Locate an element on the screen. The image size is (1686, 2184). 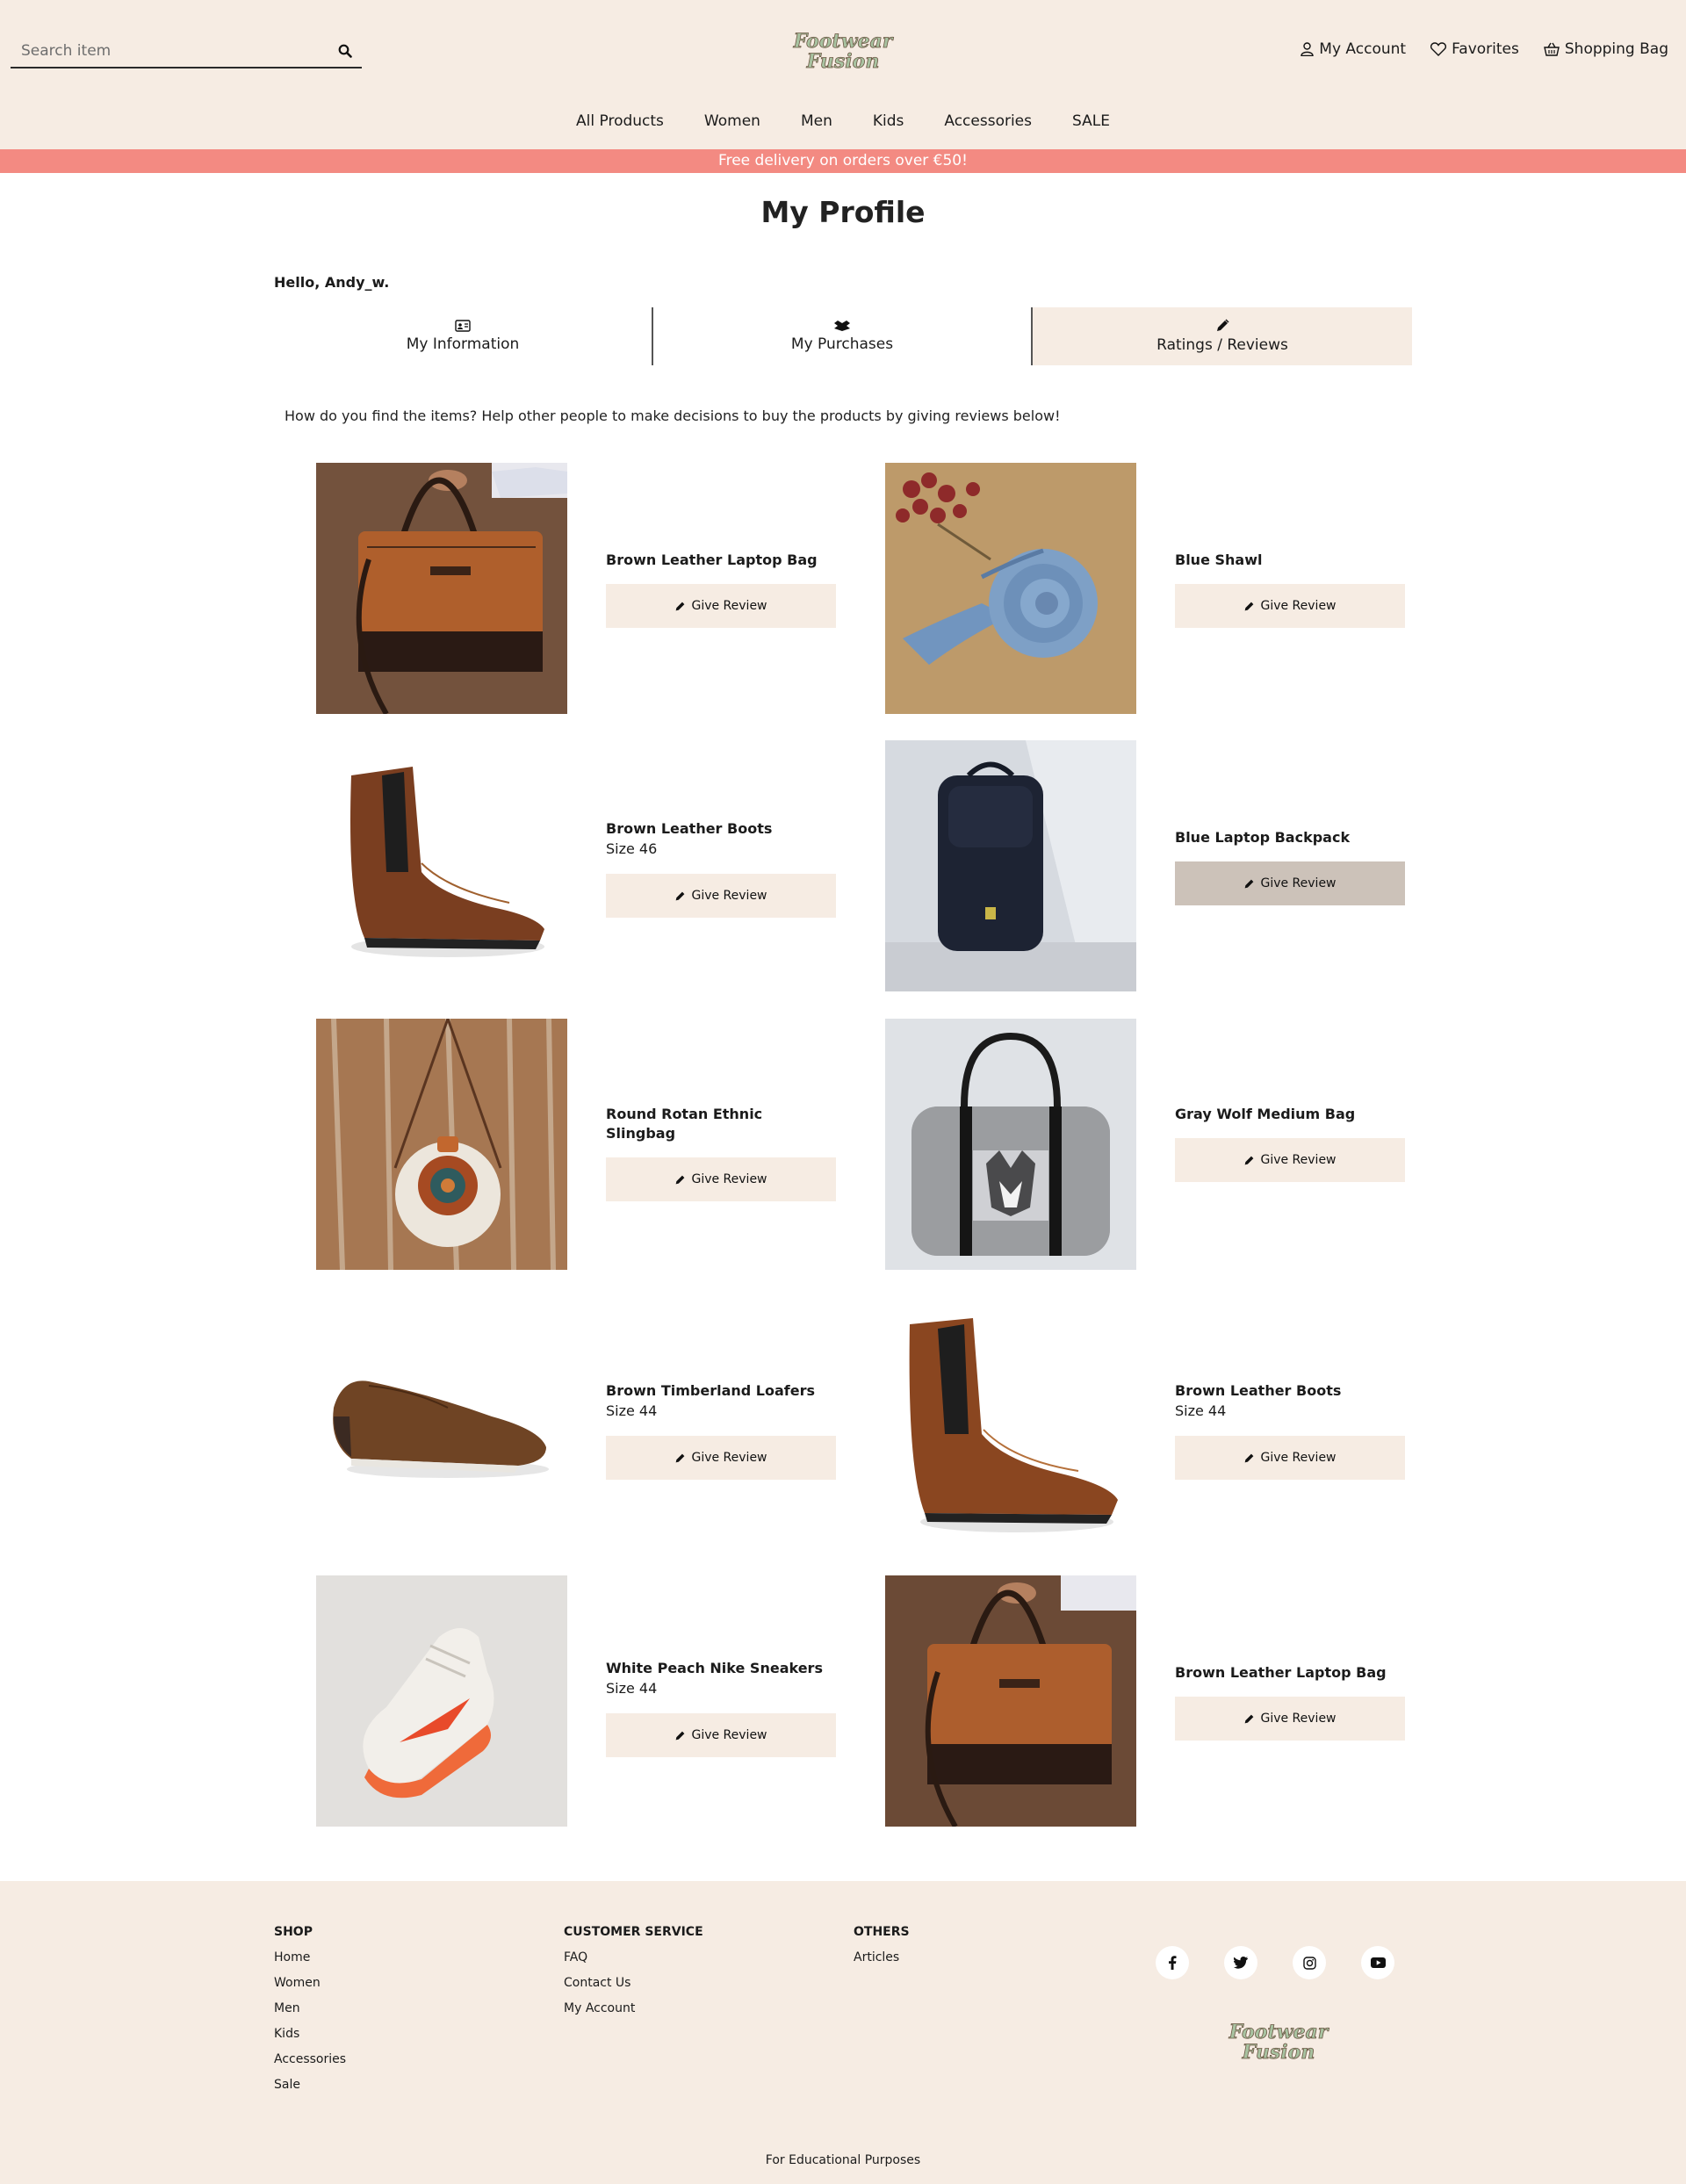
footer-link-my-account: My Account is located at coordinates (634, 2008).